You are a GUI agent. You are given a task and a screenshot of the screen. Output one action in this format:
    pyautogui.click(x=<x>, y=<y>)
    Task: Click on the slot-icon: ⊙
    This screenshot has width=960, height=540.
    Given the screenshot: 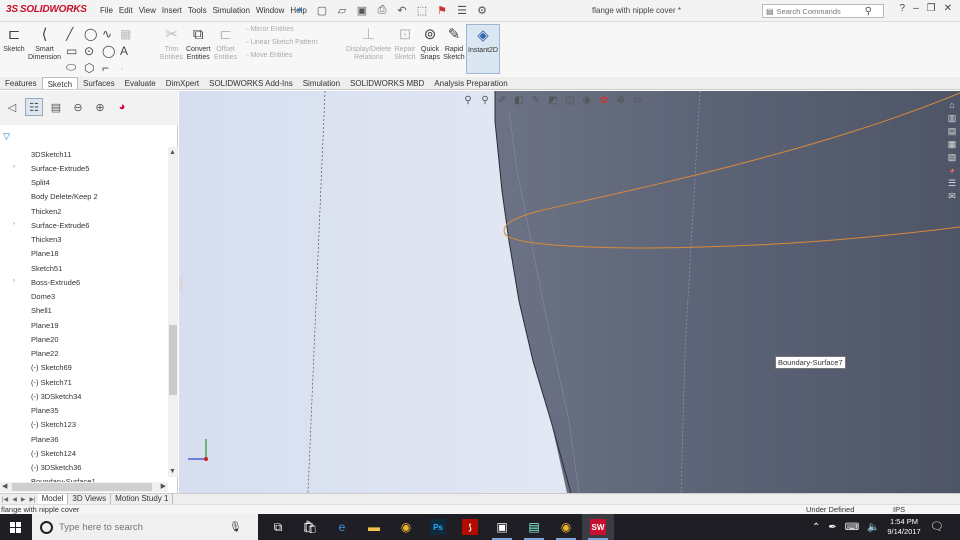 What is the action you would take?
    pyautogui.click(x=93, y=50)
    